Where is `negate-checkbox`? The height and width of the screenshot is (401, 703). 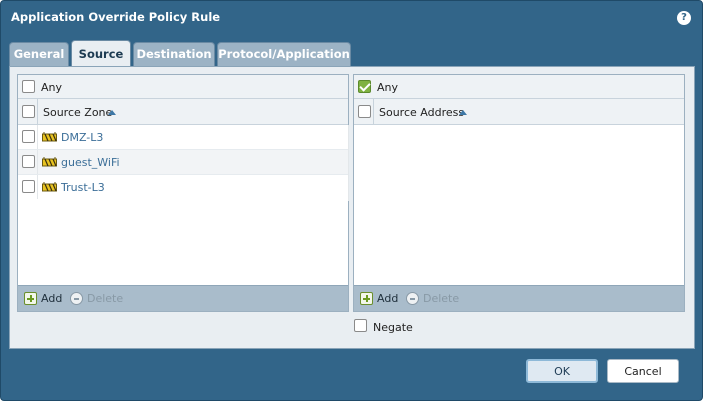 negate-checkbox is located at coordinates (360, 325).